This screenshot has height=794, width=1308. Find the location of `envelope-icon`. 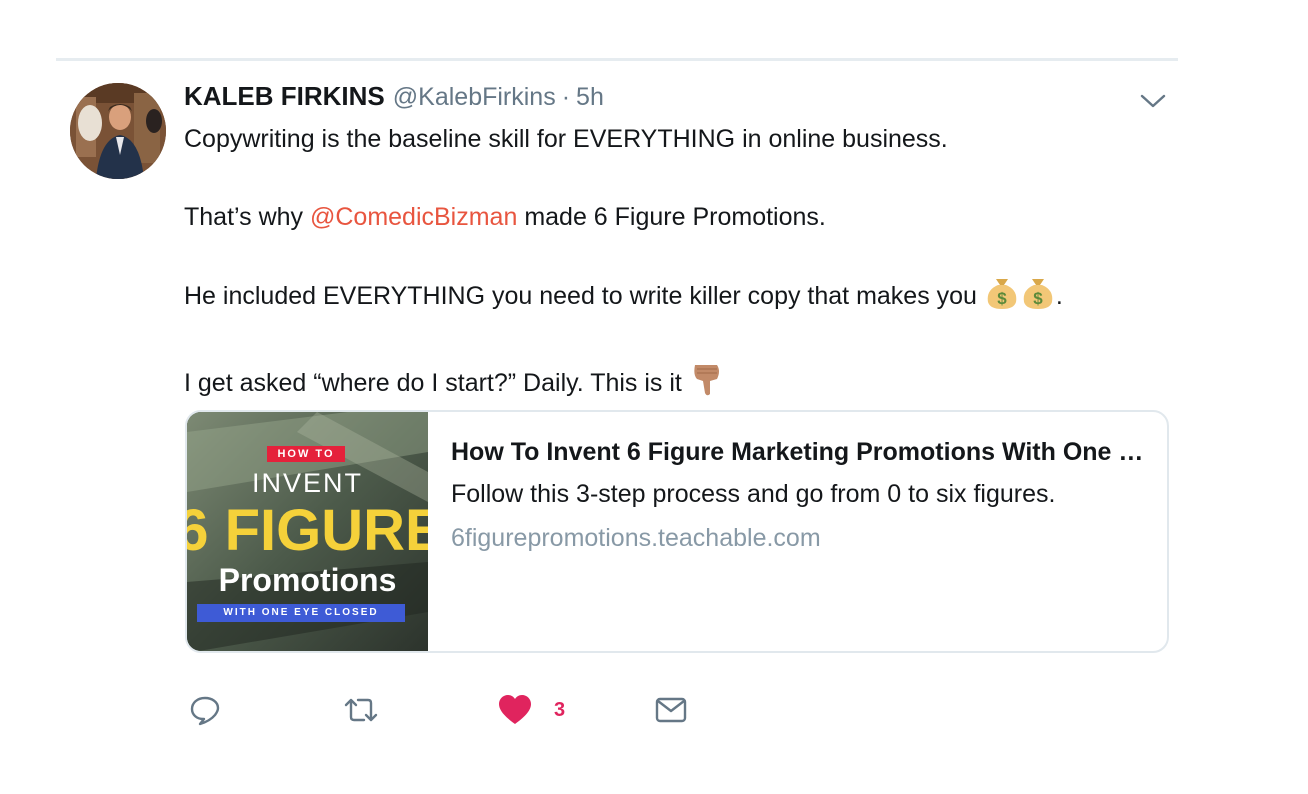

envelope-icon is located at coordinates (671, 710).